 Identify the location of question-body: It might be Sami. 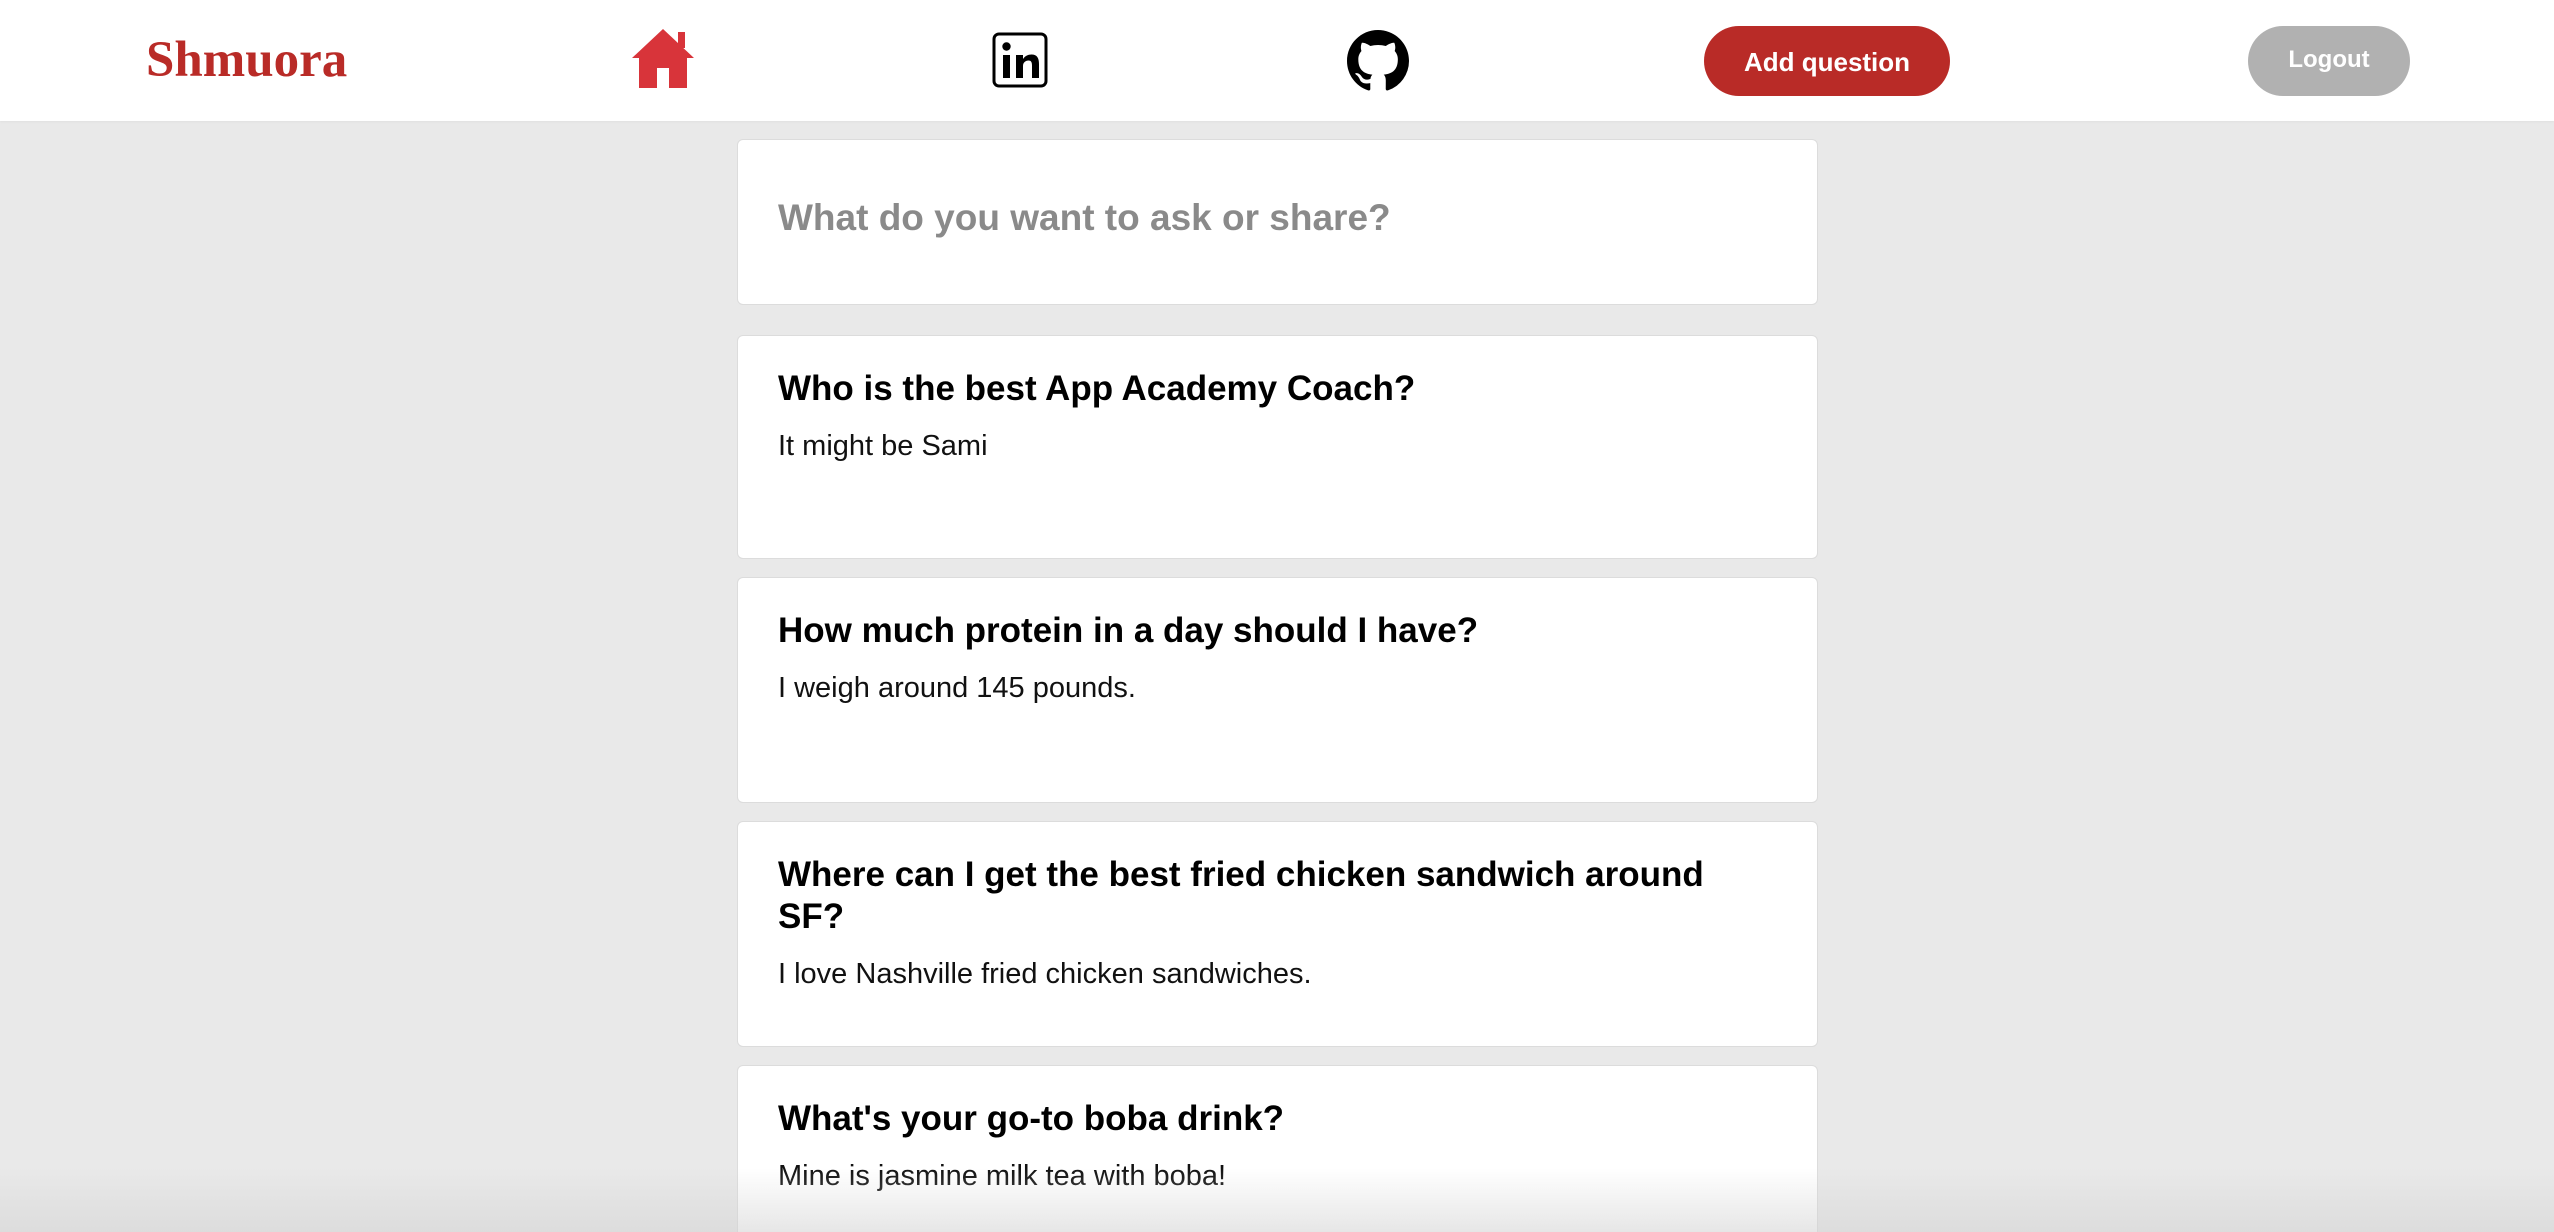
(883, 446).